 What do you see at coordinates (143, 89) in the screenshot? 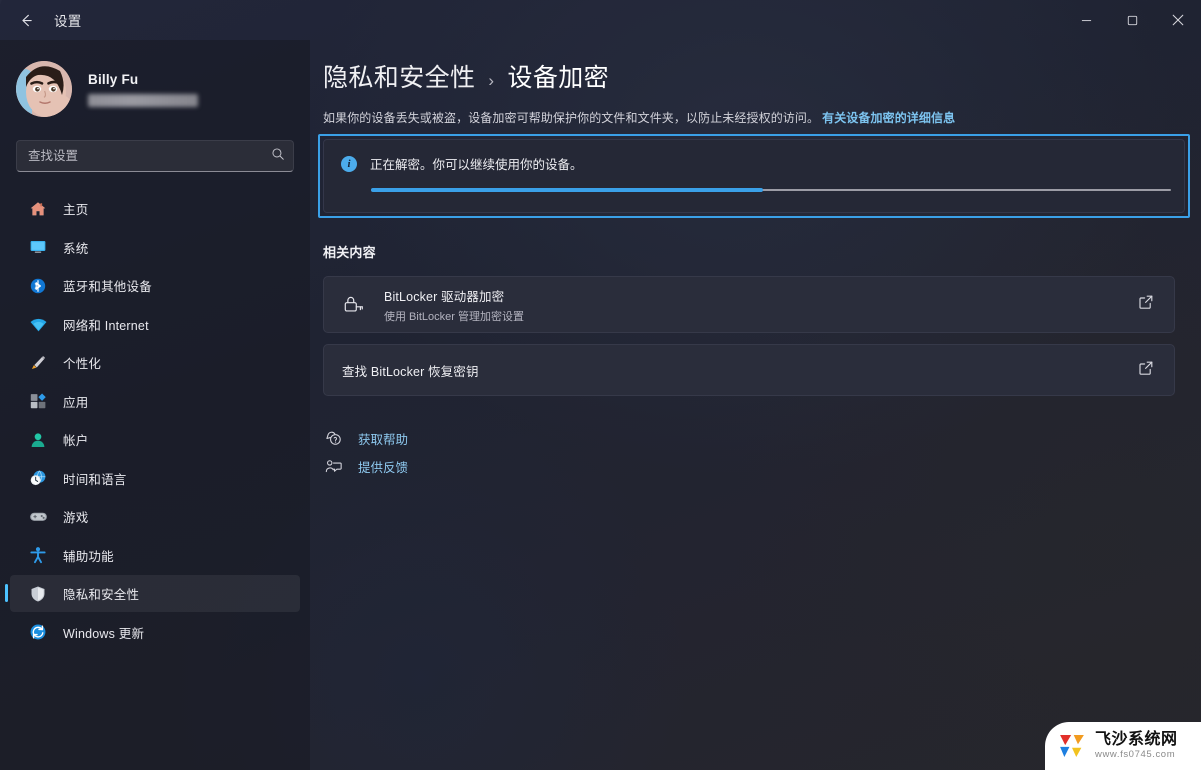
I see `profile-text: Billy Fu` at bounding box center [143, 89].